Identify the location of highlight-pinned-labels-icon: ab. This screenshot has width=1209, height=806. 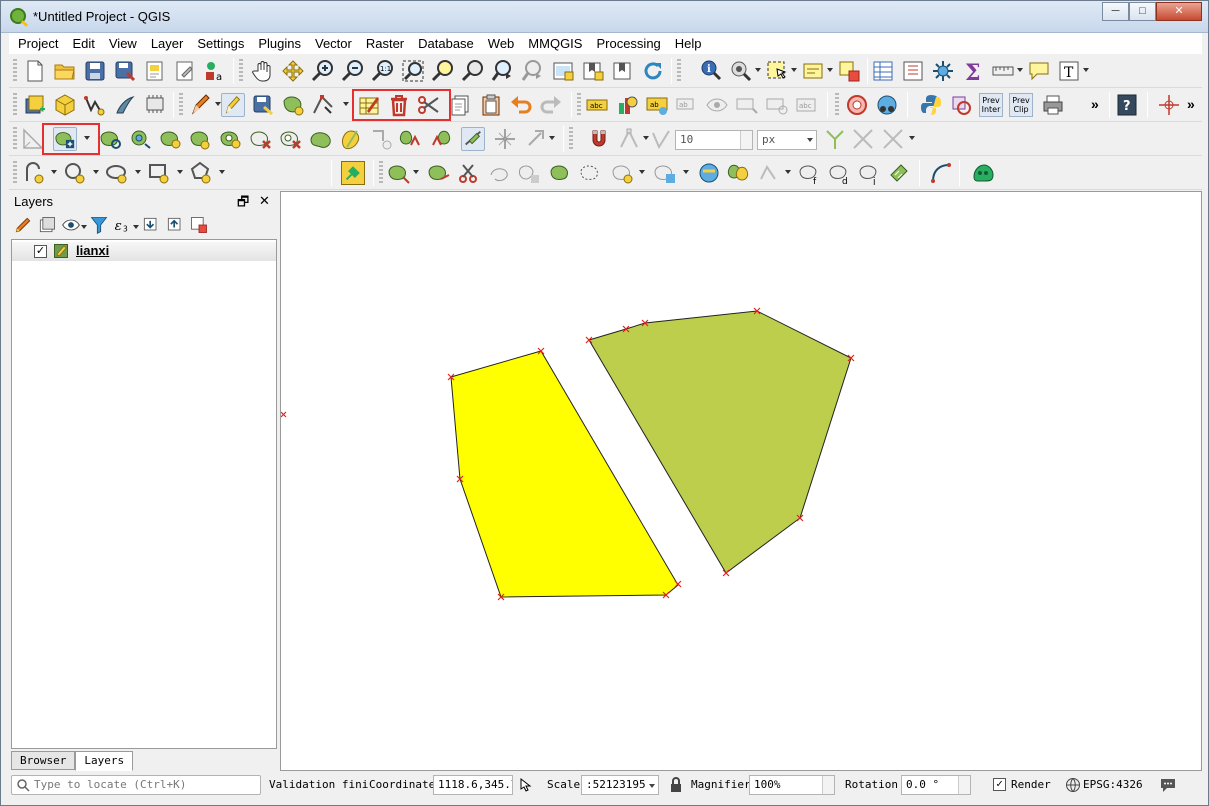
(657, 105).